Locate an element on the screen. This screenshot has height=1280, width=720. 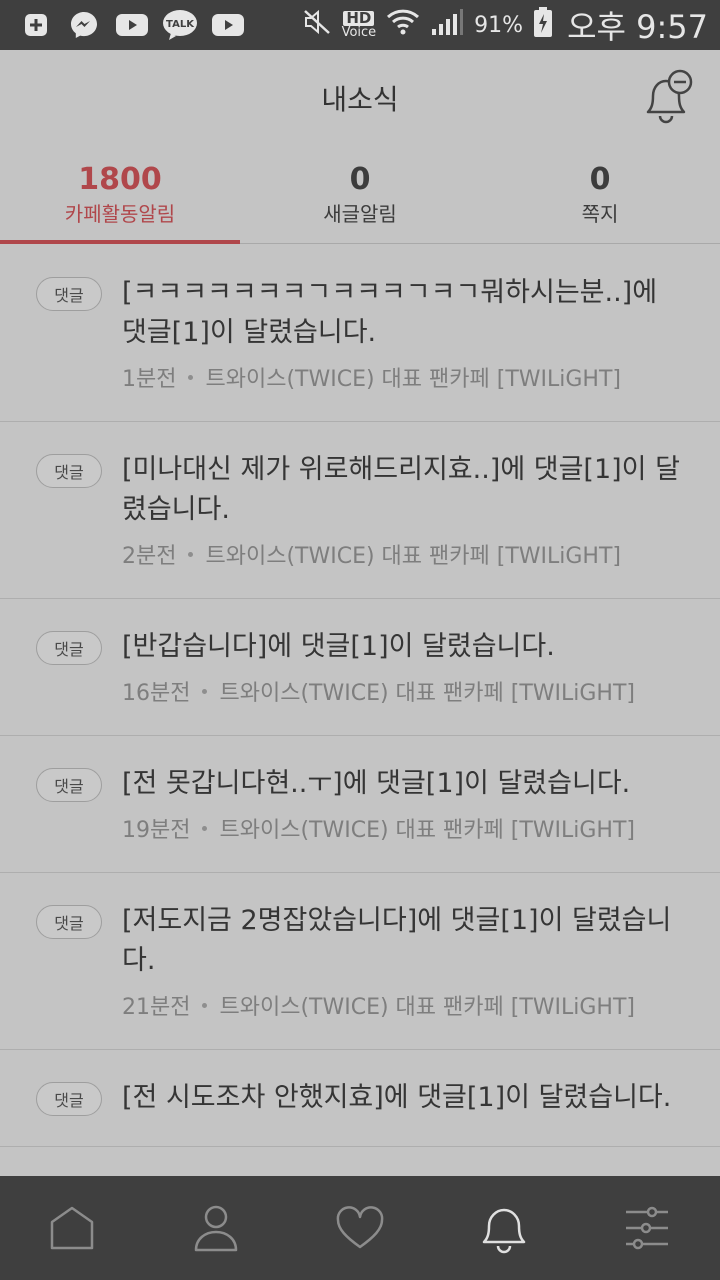
notification-time: 19분전 is located at coordinates (156, 830).